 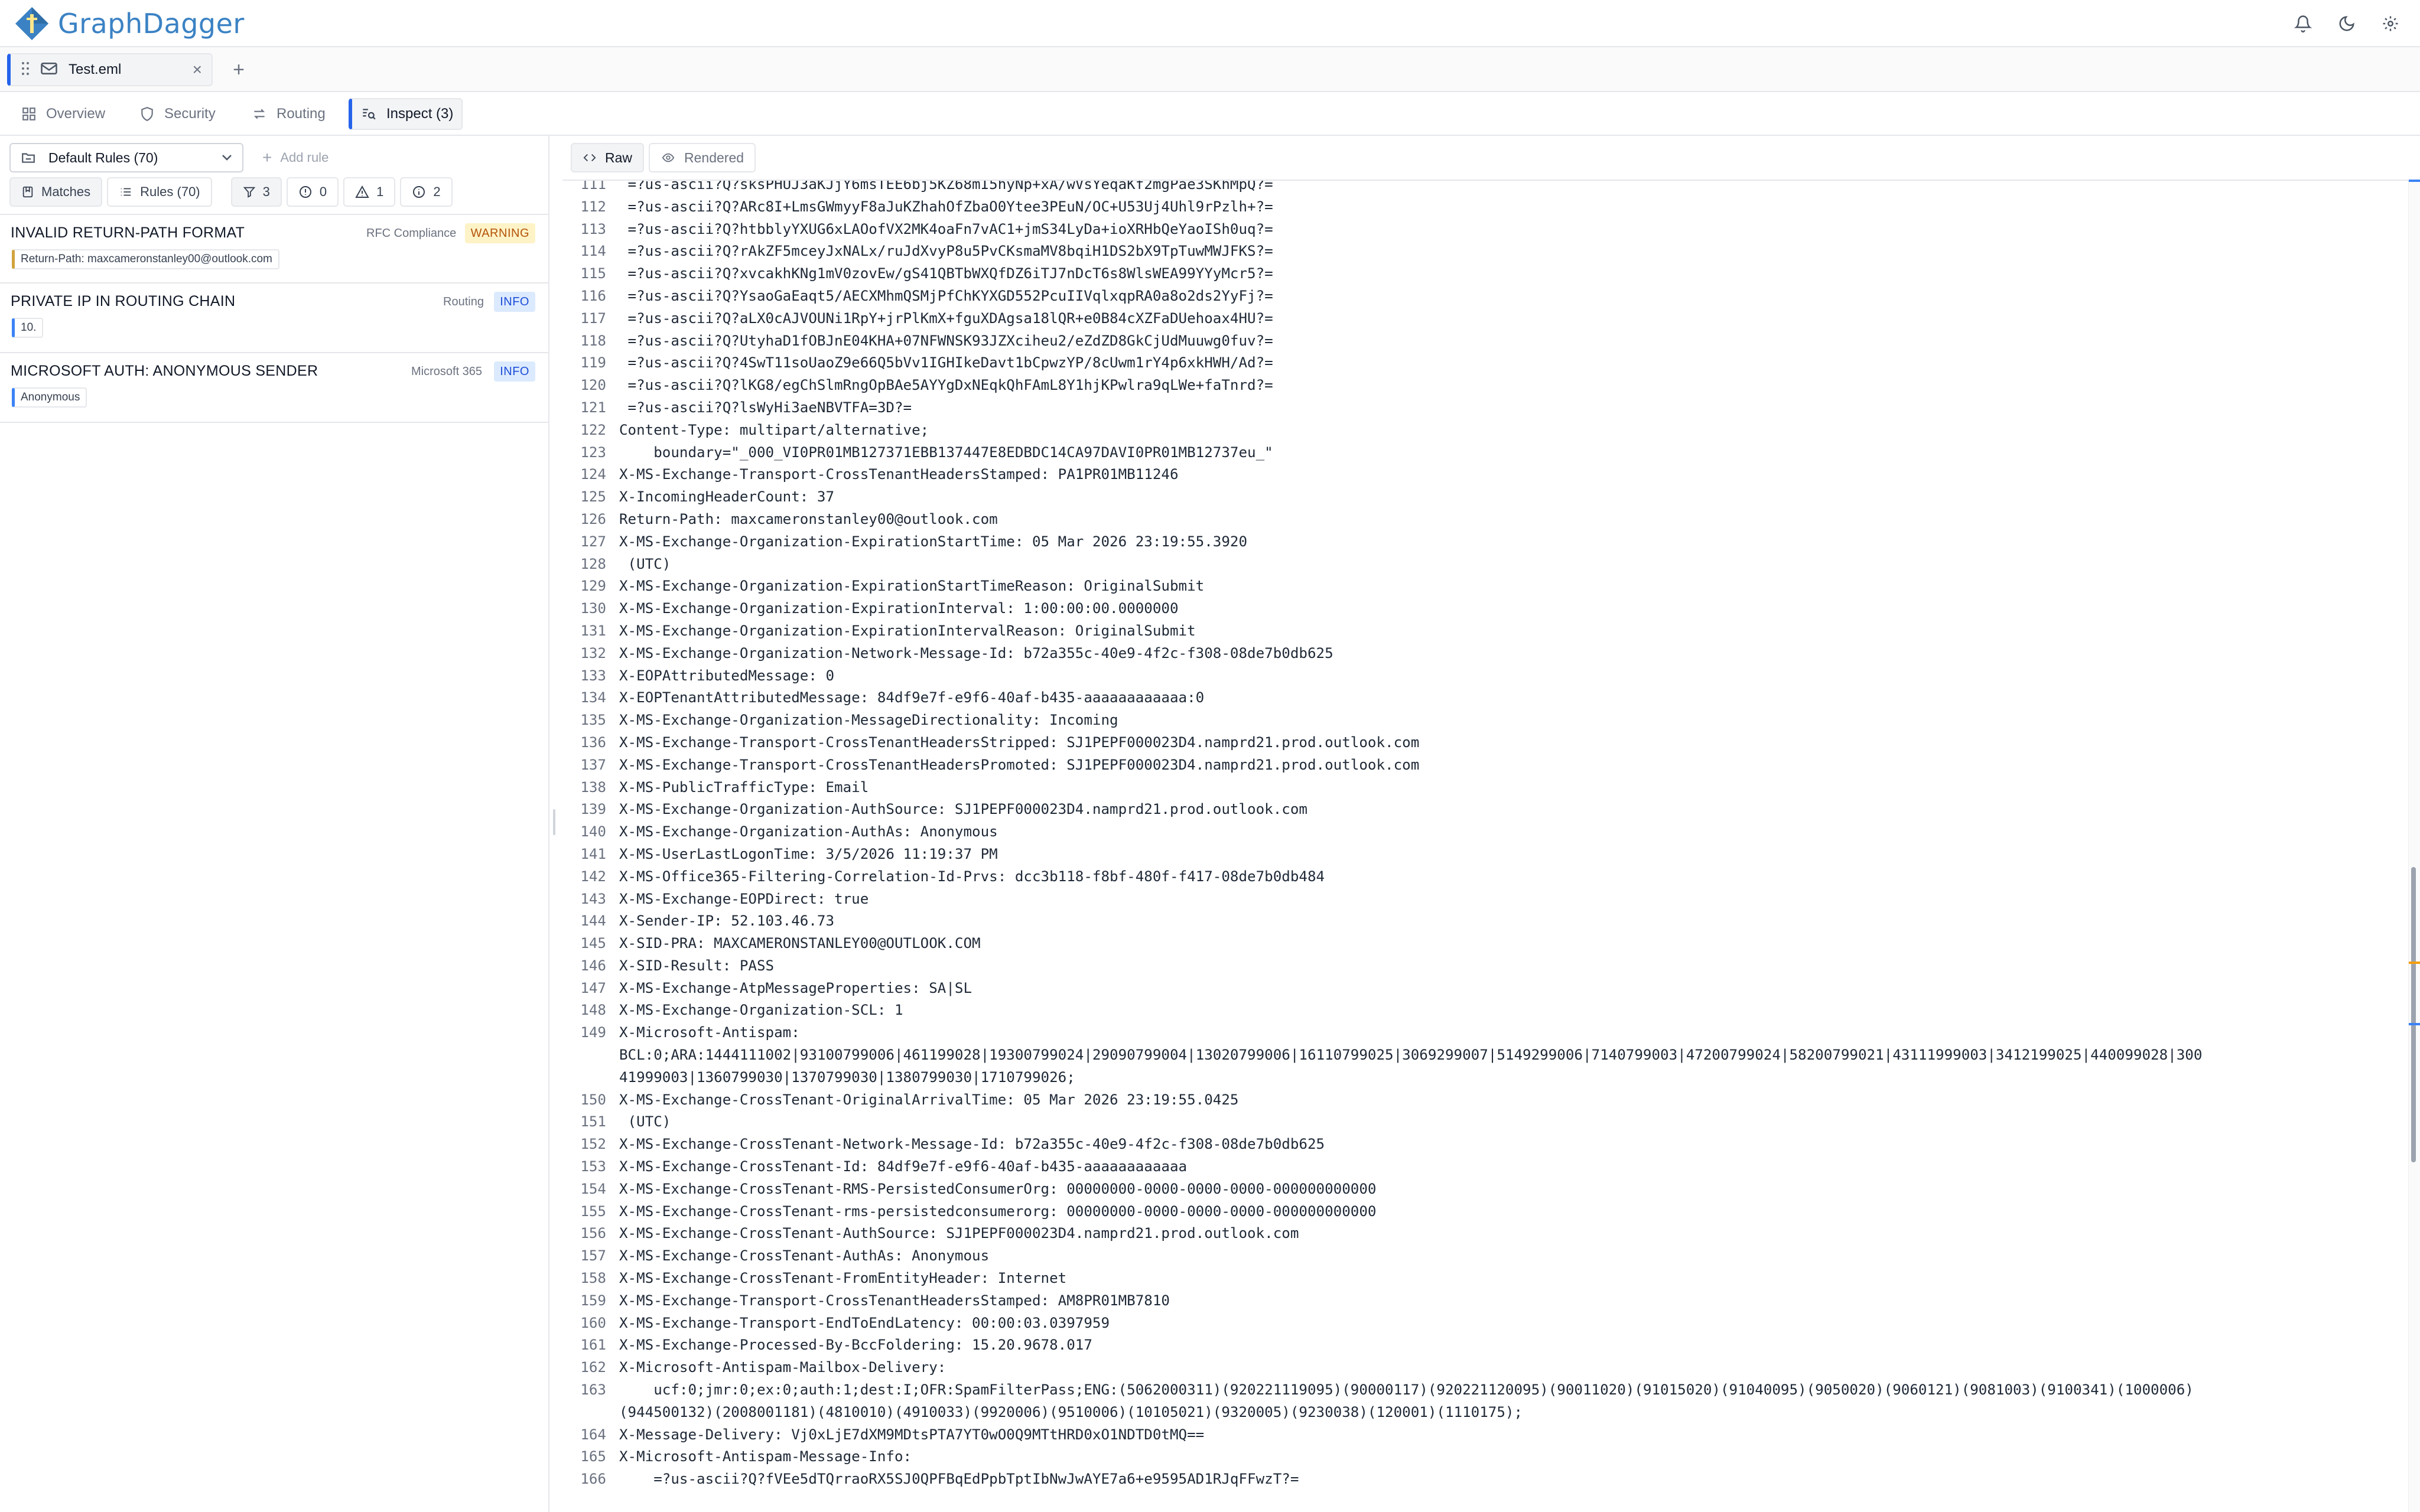 I want to click on filter-all-count: 3, so click(x=266, y=191).